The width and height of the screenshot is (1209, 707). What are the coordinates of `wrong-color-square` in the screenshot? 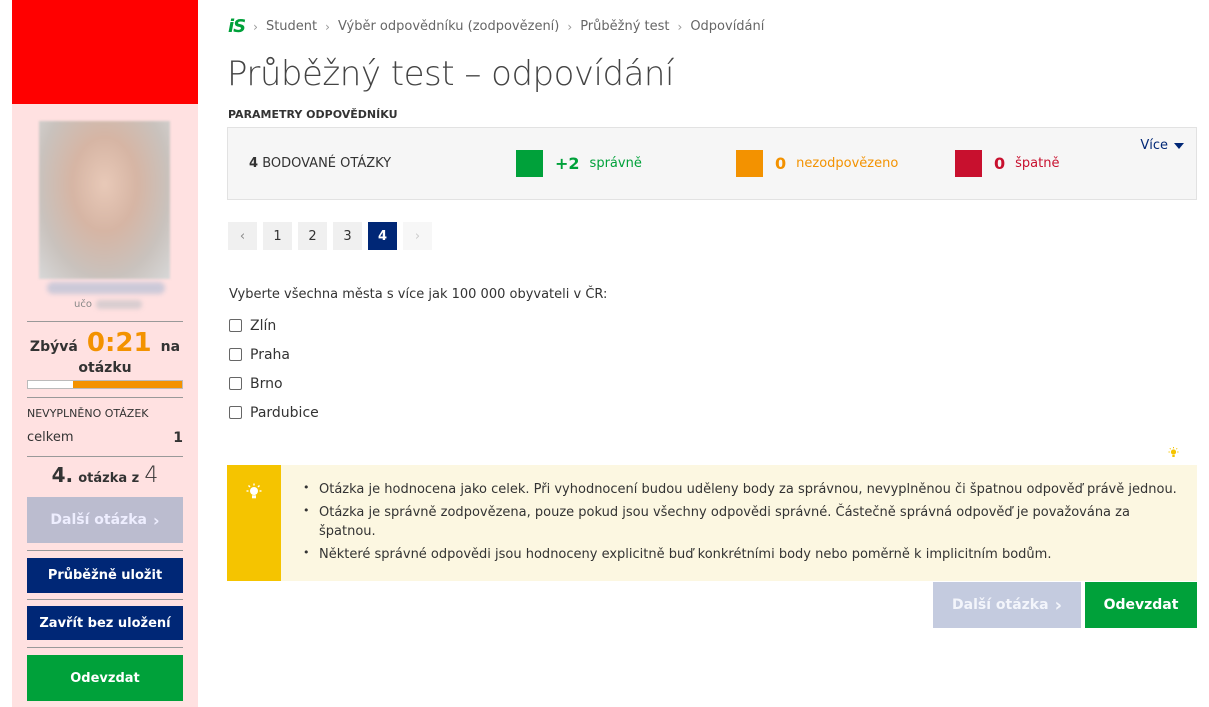 It's located at (968, 163).